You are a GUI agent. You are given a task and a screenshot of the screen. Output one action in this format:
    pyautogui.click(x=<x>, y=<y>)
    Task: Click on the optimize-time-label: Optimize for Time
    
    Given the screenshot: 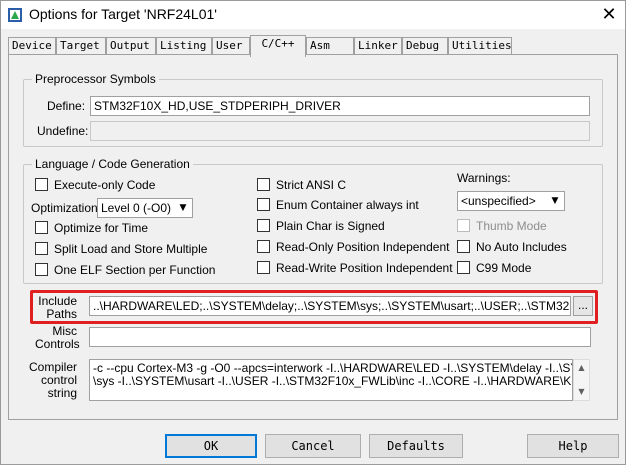 What is the action you would take?
    pyautogui.click(x=101, y=228)
    